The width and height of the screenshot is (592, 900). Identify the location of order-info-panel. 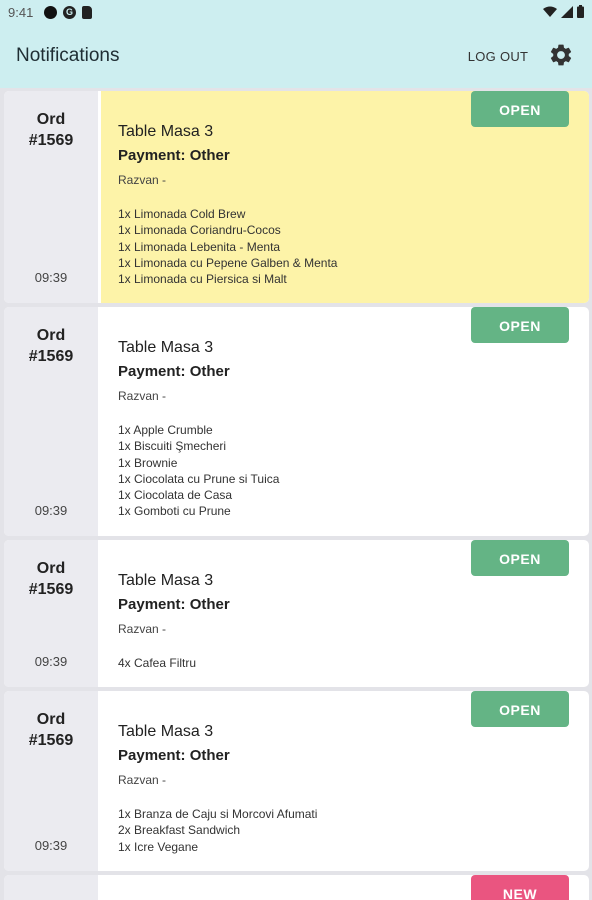
(51, 887).